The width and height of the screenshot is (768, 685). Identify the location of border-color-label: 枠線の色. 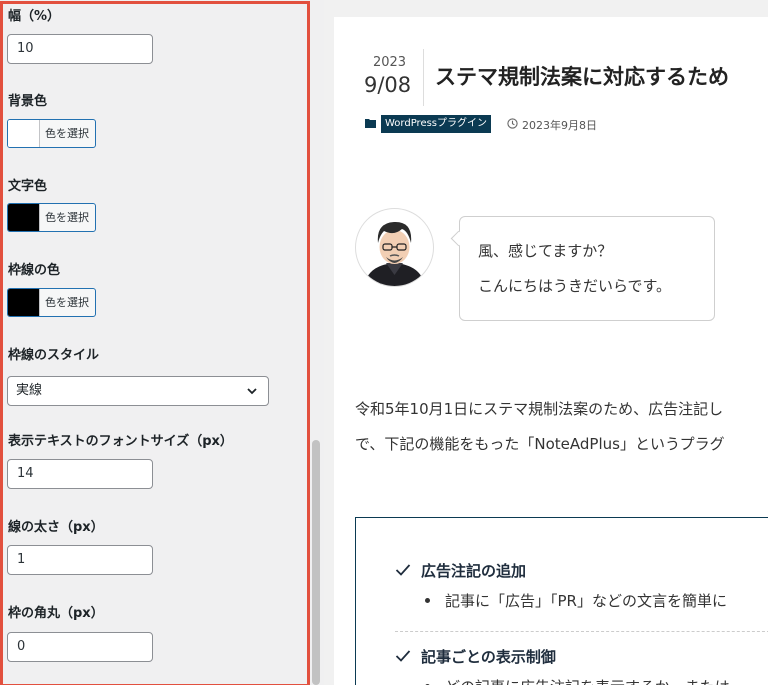
(34, 270).